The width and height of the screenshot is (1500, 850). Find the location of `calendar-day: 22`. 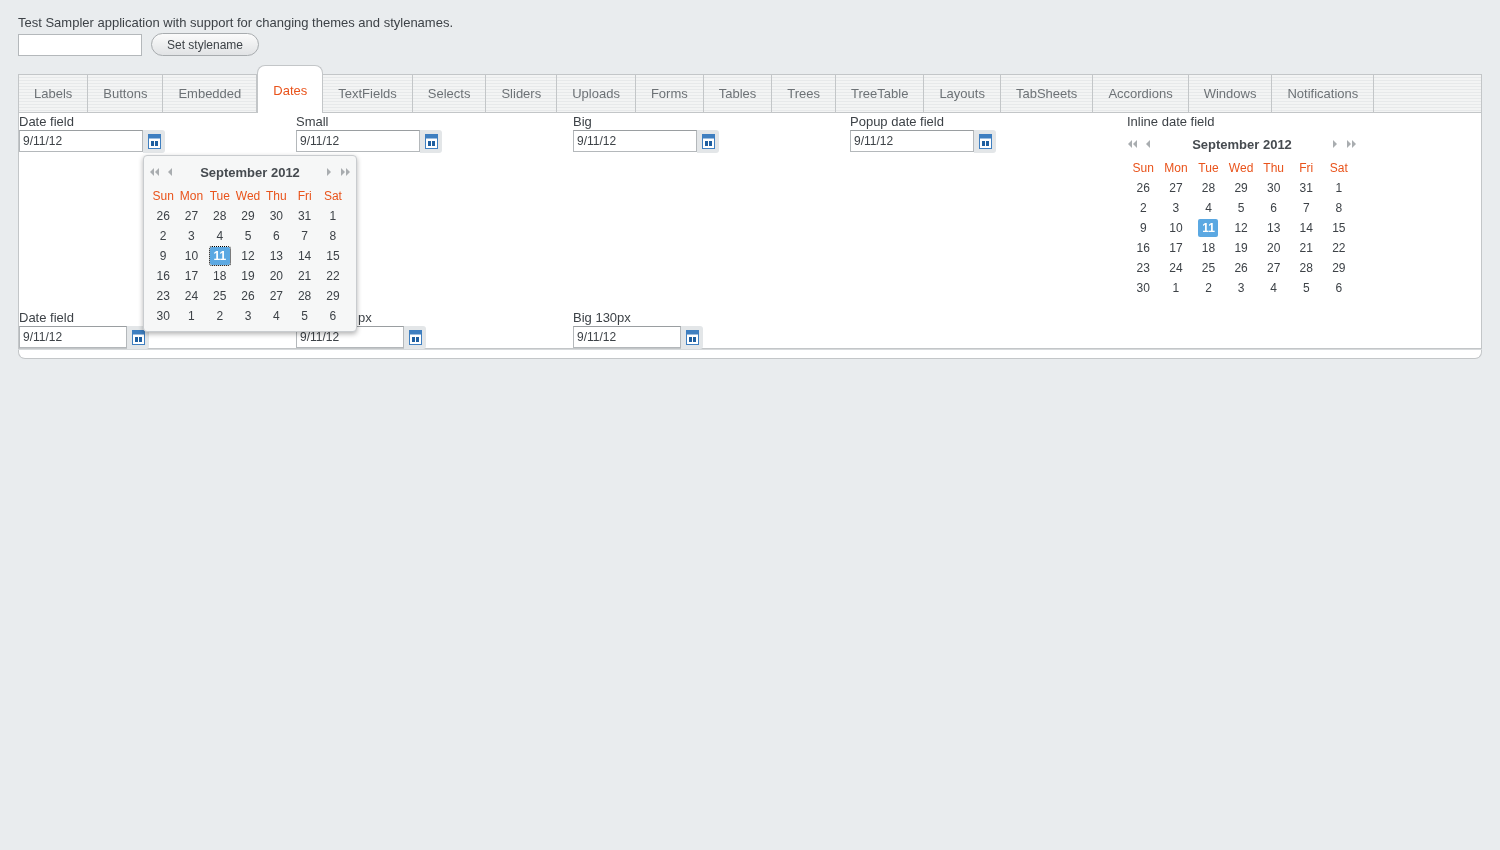

calendar-day: 22 is located at coordinates (332, 276).